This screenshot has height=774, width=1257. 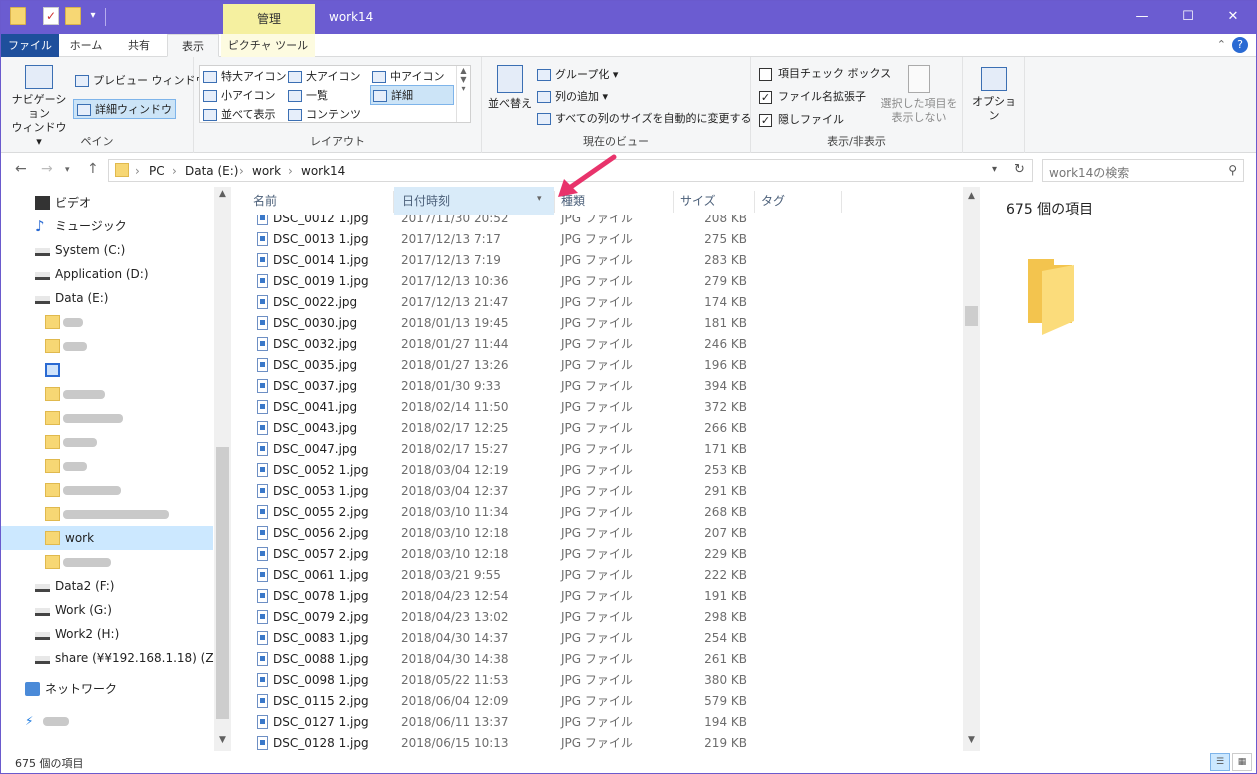 I want to click on file-extensions-toggle: ✓ ファイル名拡張子, so click(x=812, y=96).